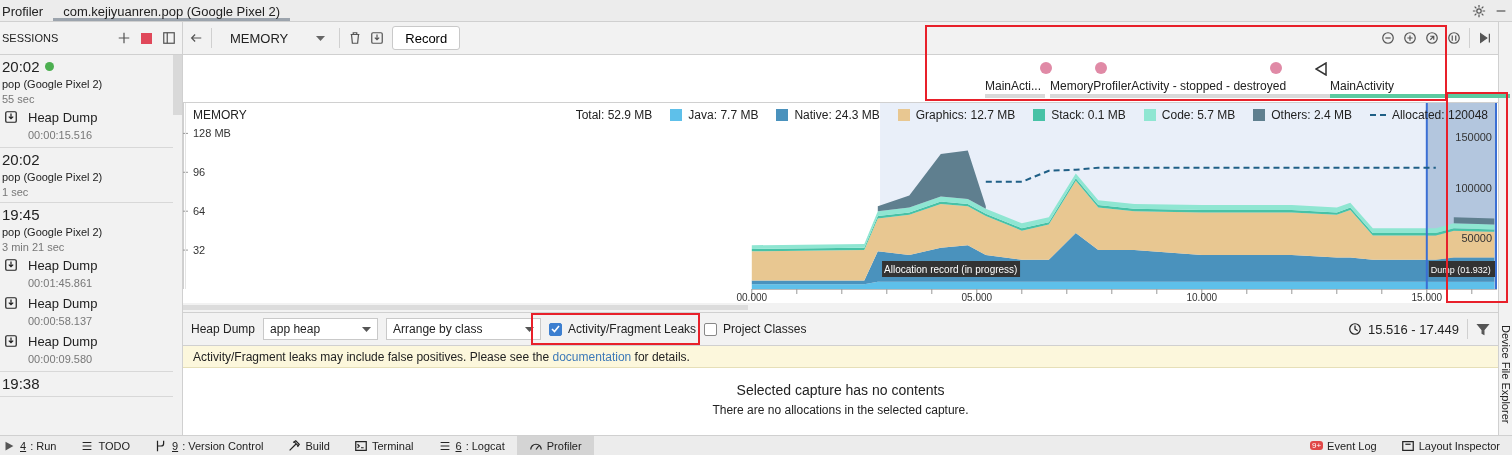 The height and width of the screenshot is (455, 1512). Describe the element at coordinates (1343, 445) in the screenshot. I see `tool-window-tab: 9+ Event Log` at that location.